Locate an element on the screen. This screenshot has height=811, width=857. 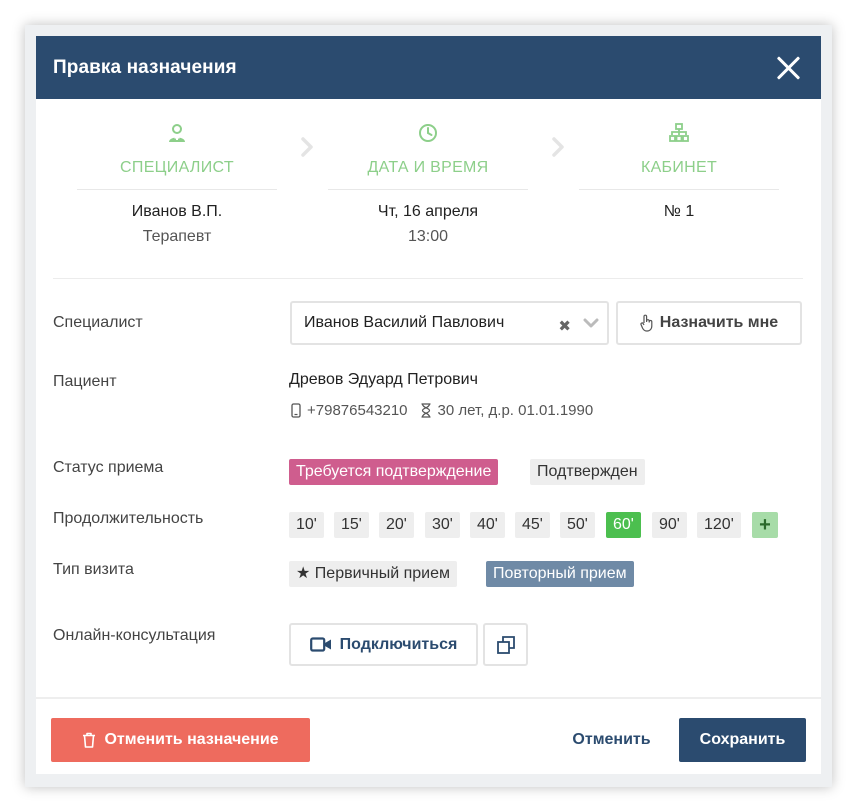
hierarchy-icon is located at coordinates (679, 132).